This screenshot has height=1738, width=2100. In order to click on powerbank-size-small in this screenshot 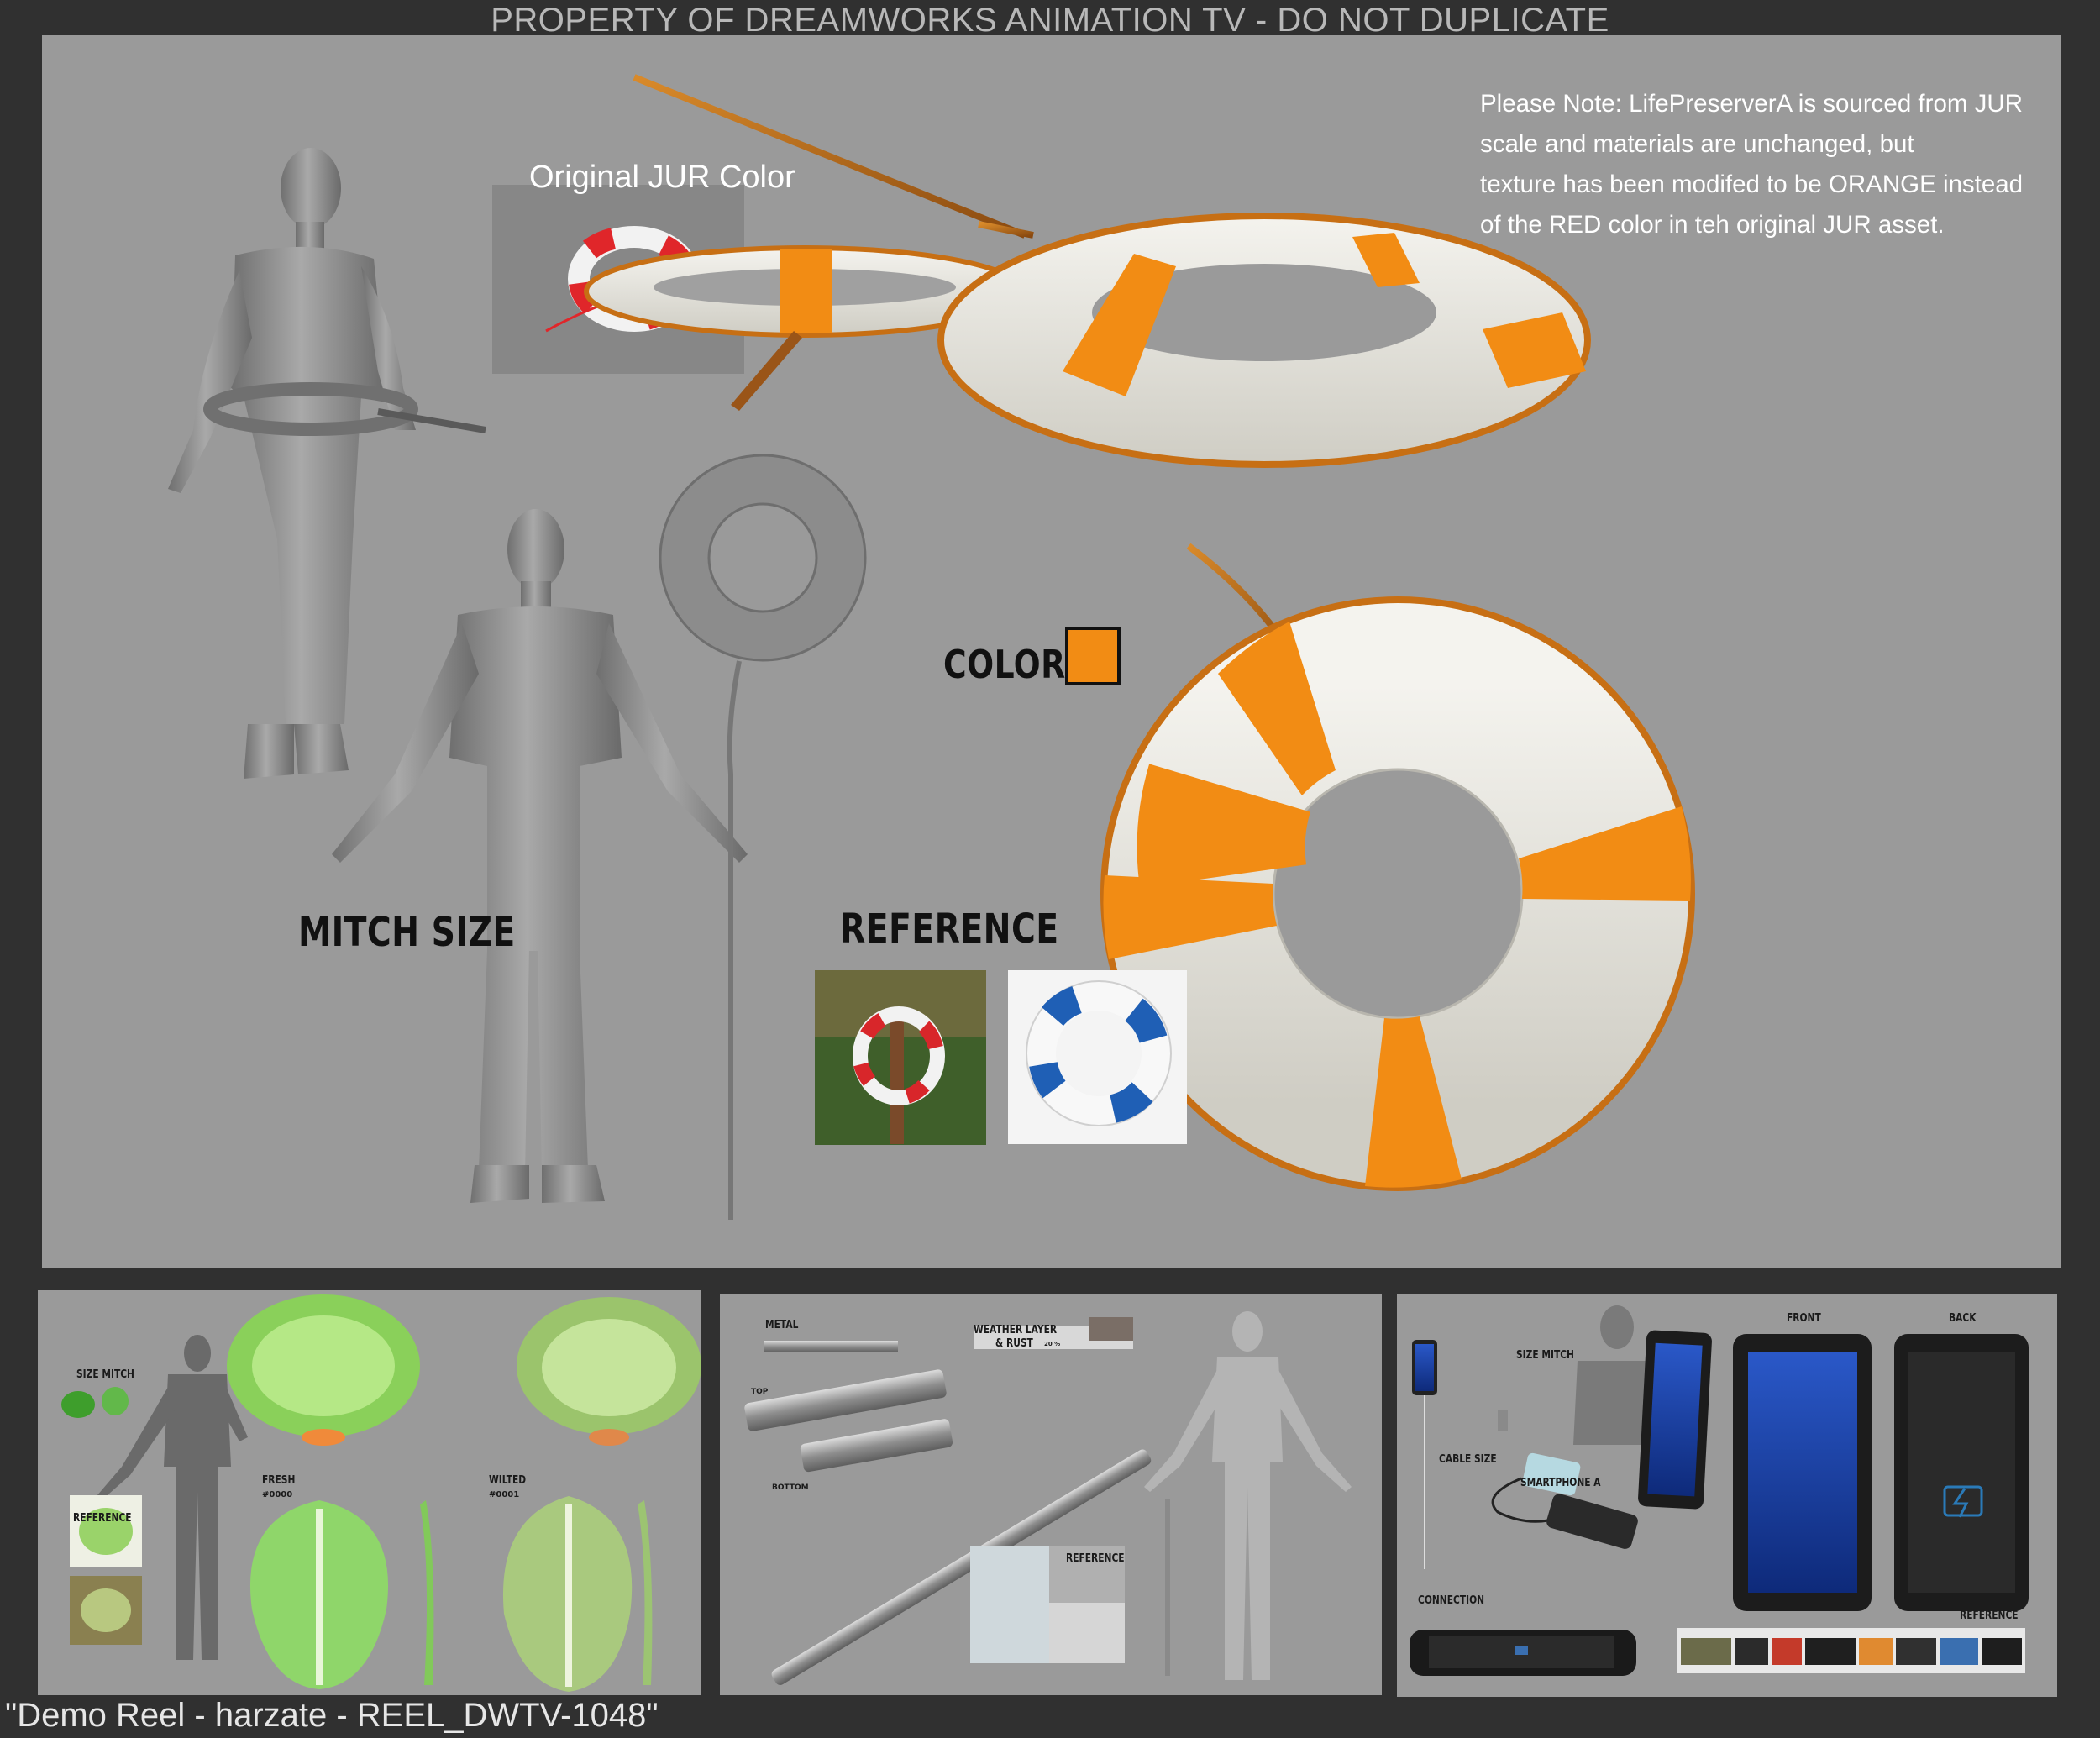, I will do `click(1424, 1454)`.